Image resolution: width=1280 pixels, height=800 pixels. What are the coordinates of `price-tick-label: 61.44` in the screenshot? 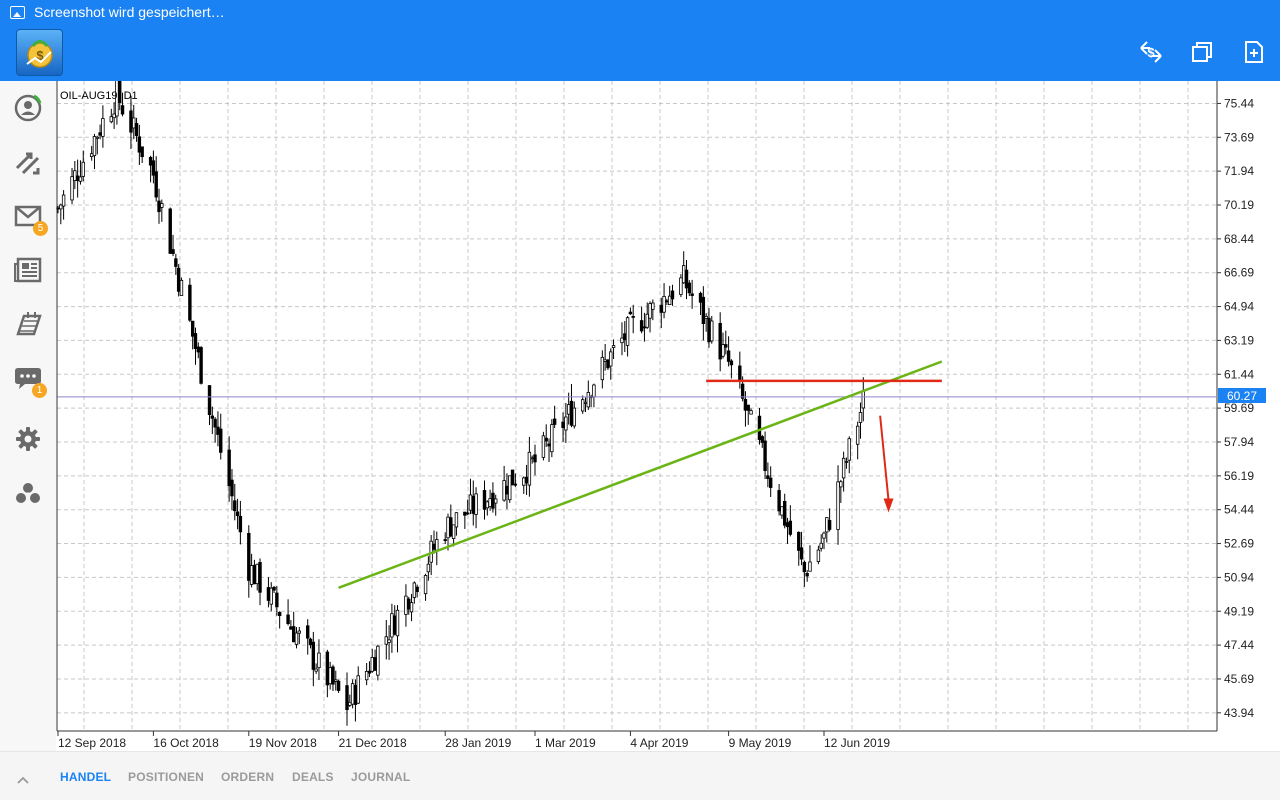 It's located at (1239, 374).